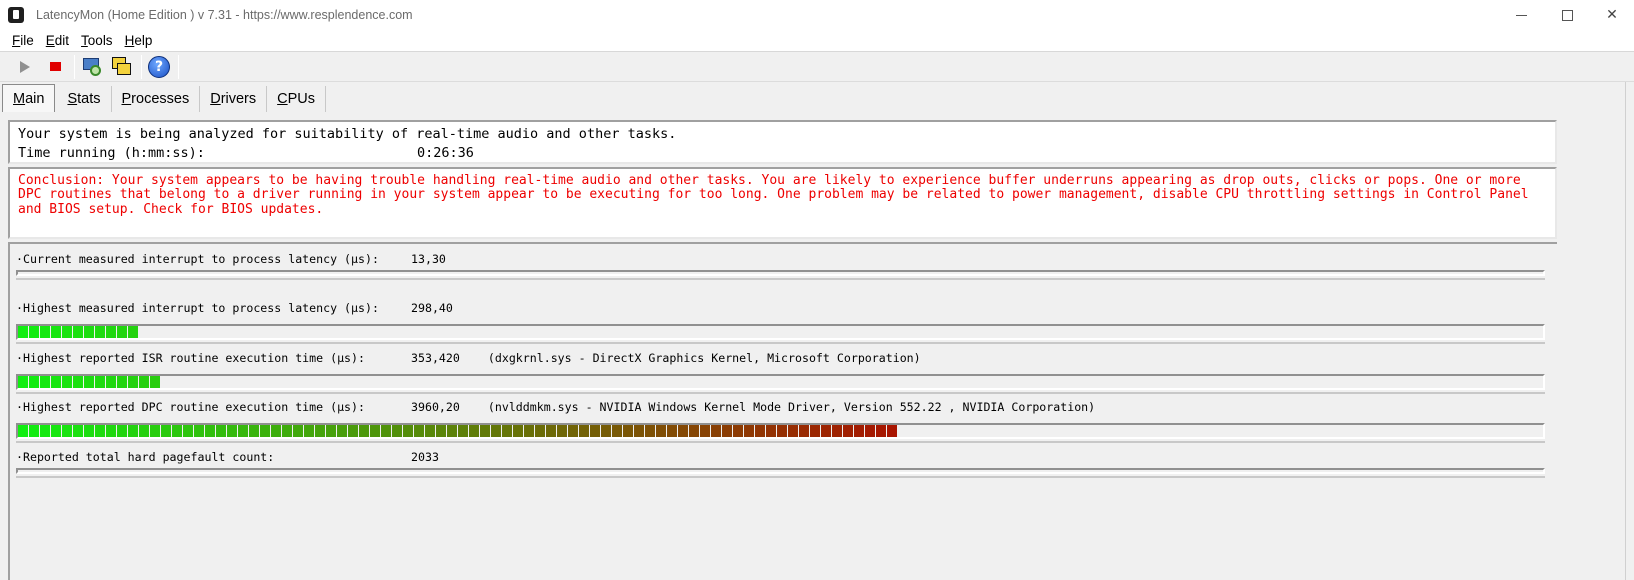 The image size is (1634, 580). I want to click on windows-icon, so click(122, 67).